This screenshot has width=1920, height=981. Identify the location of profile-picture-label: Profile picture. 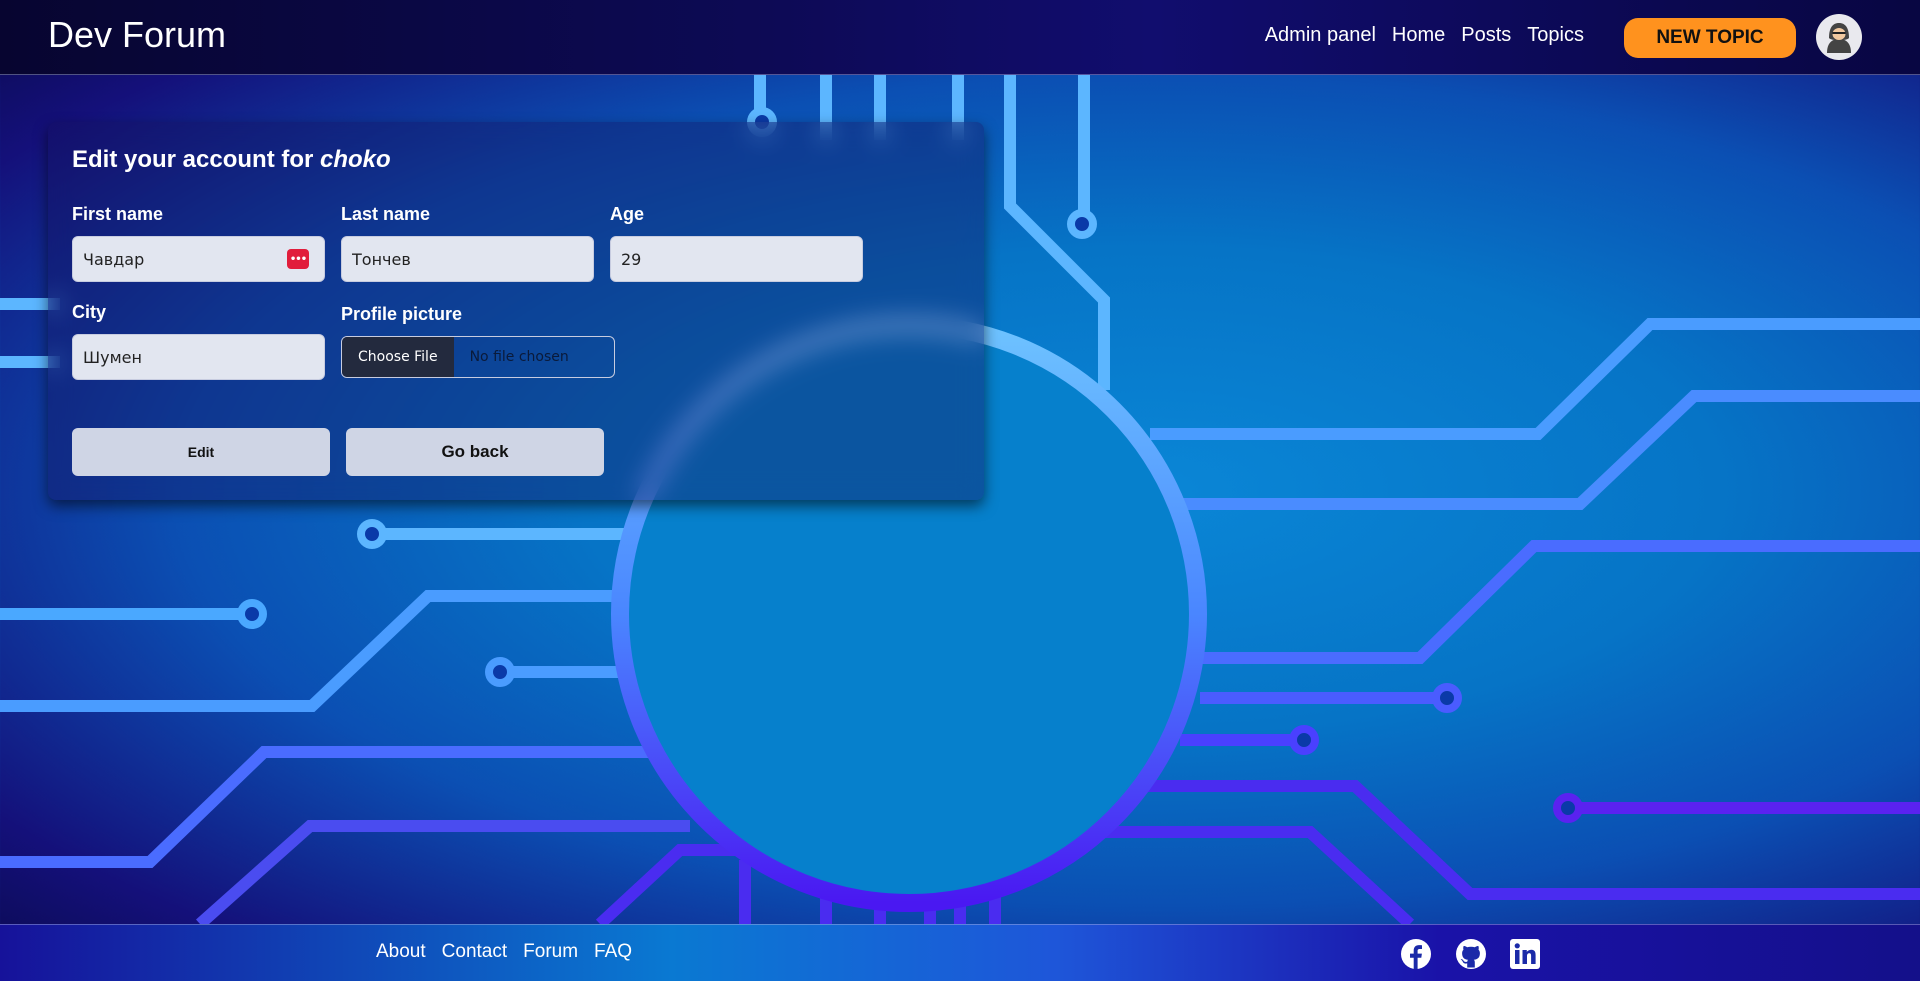
(402, 314).